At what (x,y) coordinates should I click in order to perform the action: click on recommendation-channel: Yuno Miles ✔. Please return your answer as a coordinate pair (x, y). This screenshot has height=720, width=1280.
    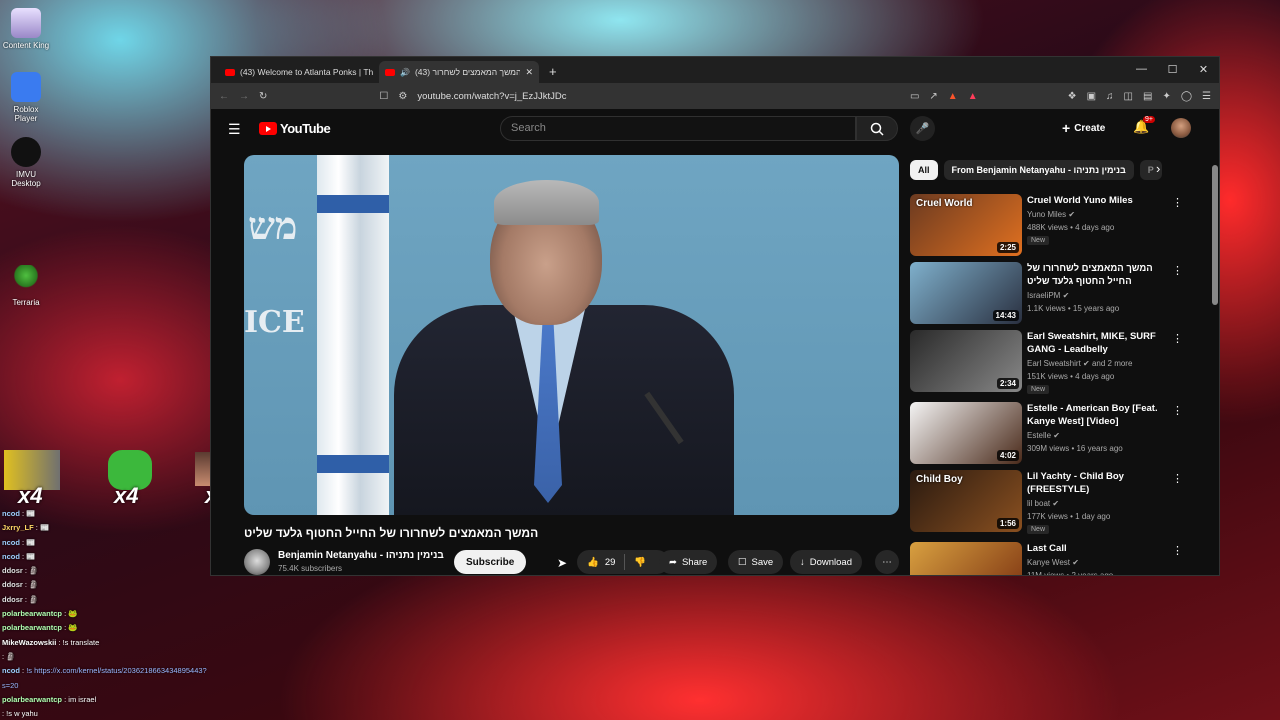
    Looking at the image, I should click on (1051, 215).